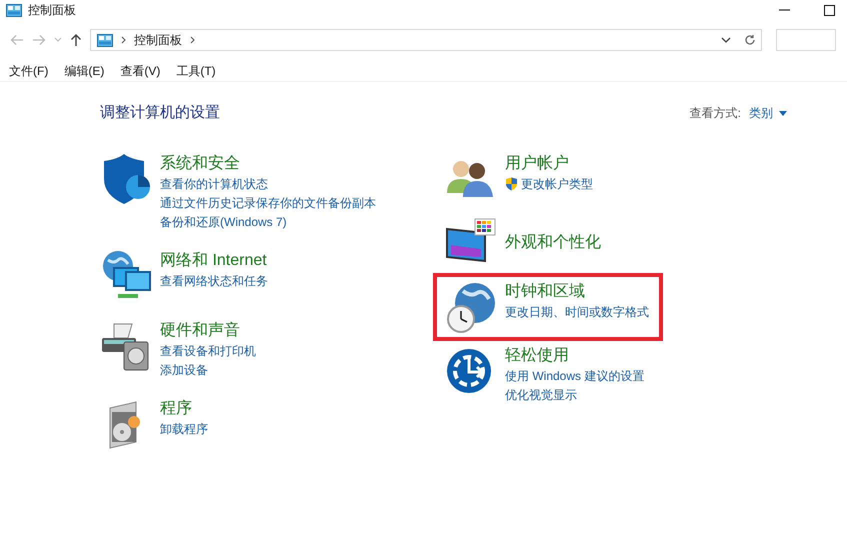 This screenshot has width=847, height=537. Describe the element at coordinates (549, 184) in the screenshot. I see `category-link: 更改帐户类型` at that location.